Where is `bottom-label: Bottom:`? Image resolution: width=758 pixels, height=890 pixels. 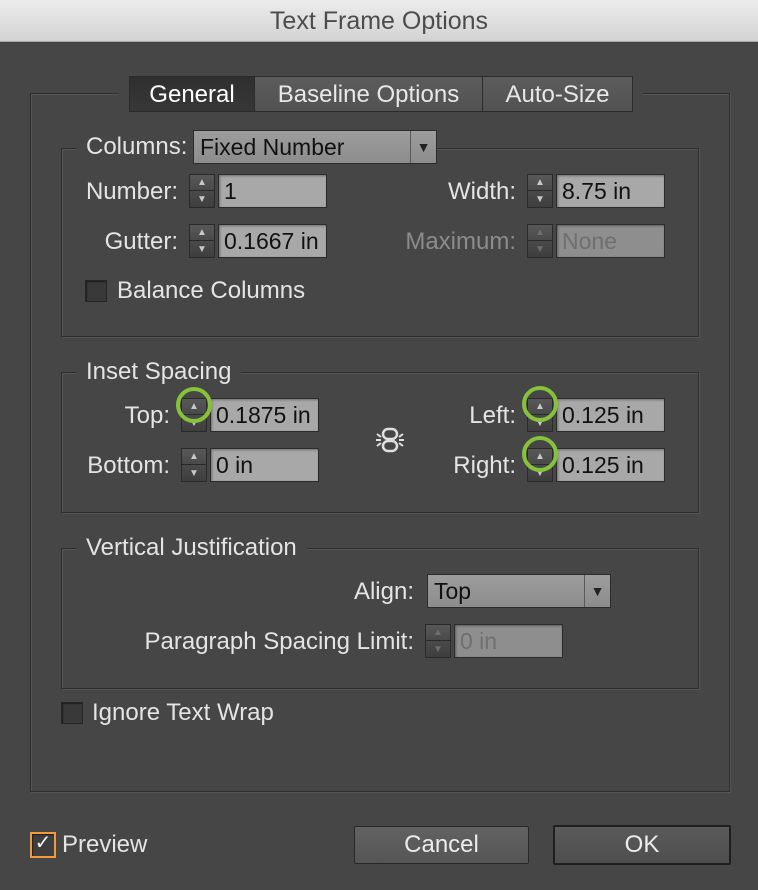 bottom-label: Bottom: is located at coordinates (128, 465).